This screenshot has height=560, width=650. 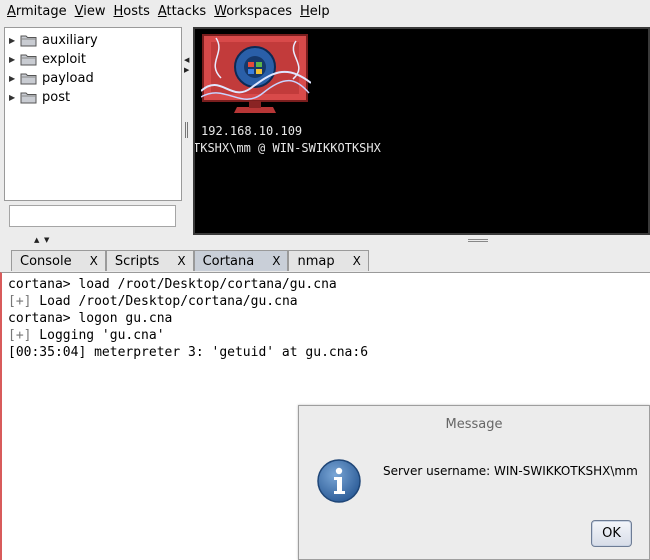 What do you see at coordinates (186, 60) in the screenshot?
I see `collapse-left-icon: ◀` at bounding box center [186, 60].